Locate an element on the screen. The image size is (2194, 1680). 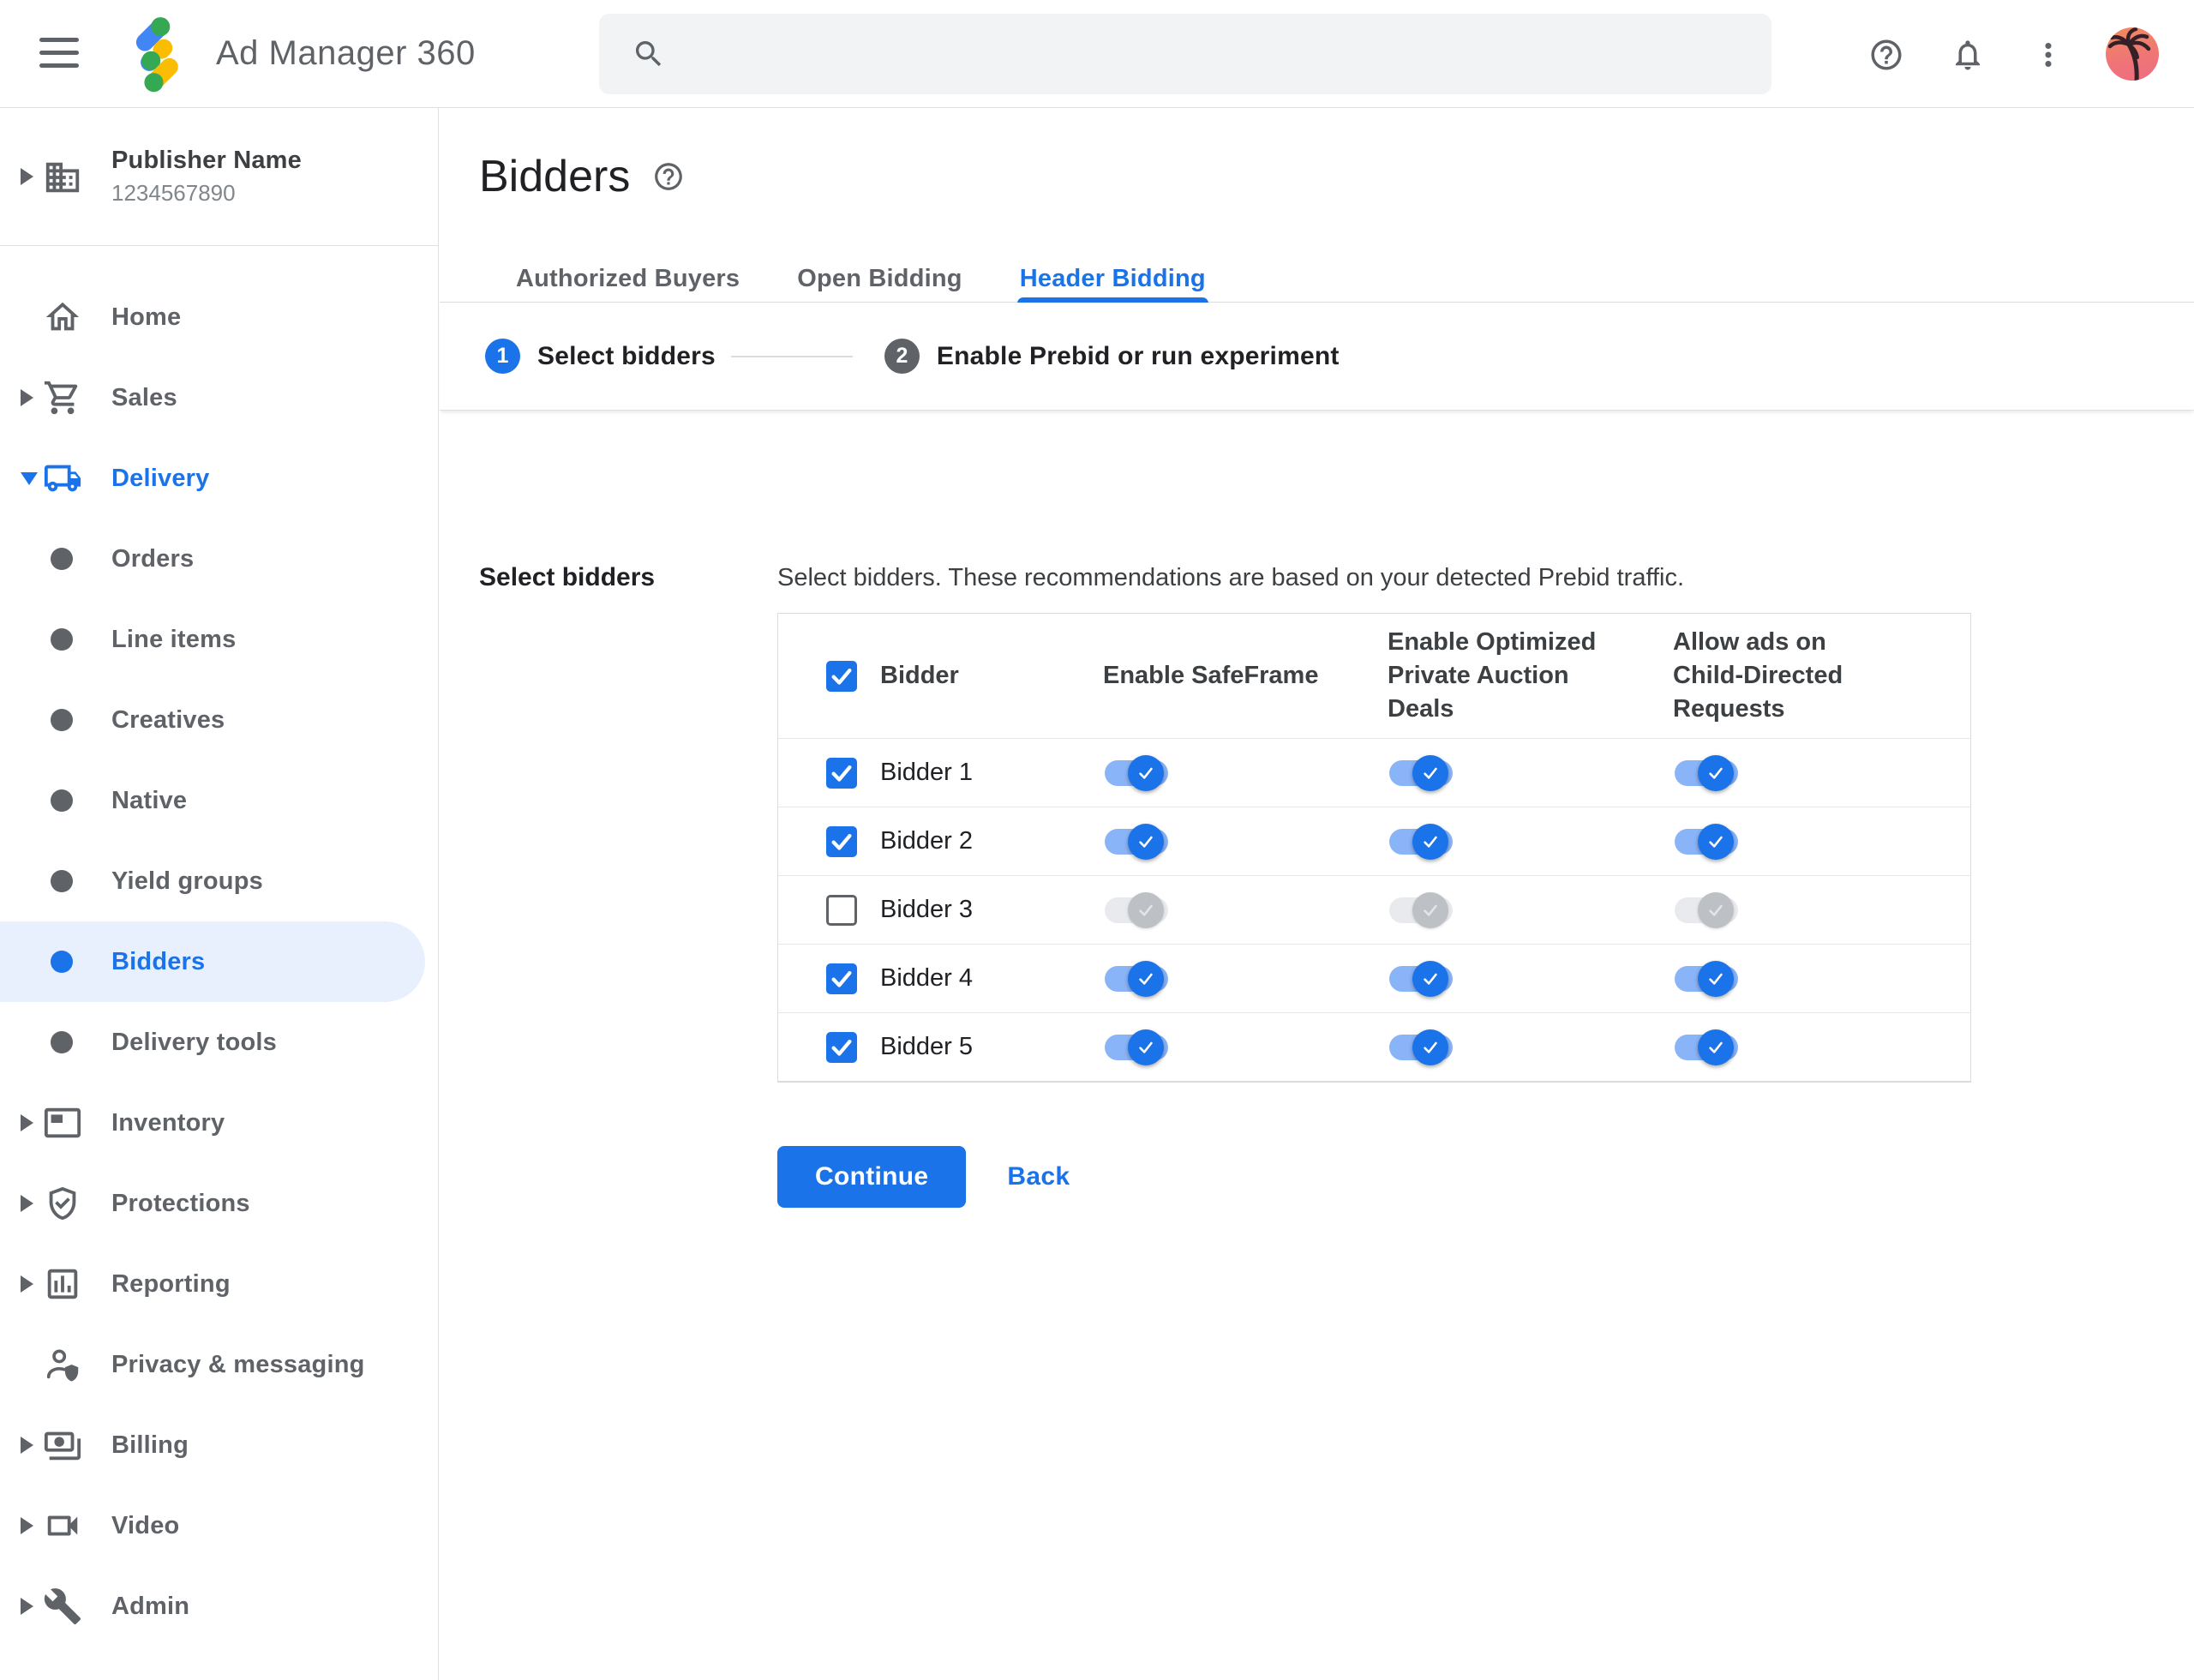
table-row: Bidder 2 is located at coordinates (1374, 841).